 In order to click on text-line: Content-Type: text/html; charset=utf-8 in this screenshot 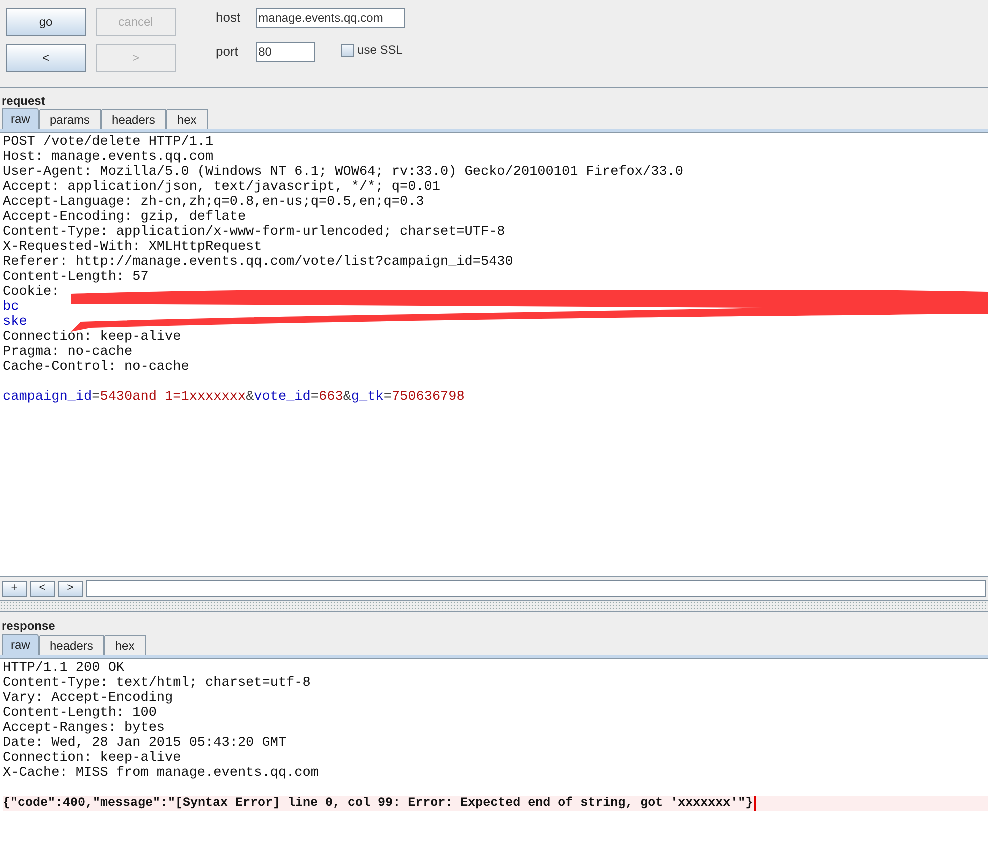, I will do `click(157, 683)`.